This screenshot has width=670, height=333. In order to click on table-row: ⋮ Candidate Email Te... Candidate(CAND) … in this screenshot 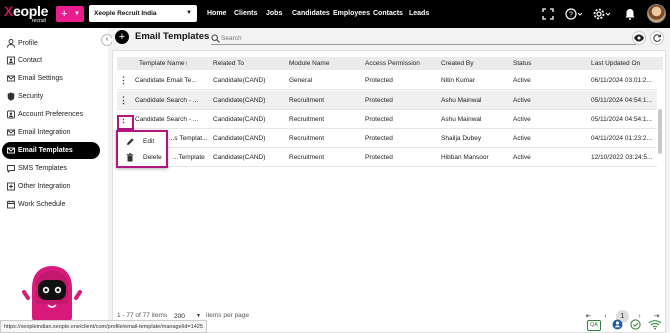, I will do `click(387, 80)`.